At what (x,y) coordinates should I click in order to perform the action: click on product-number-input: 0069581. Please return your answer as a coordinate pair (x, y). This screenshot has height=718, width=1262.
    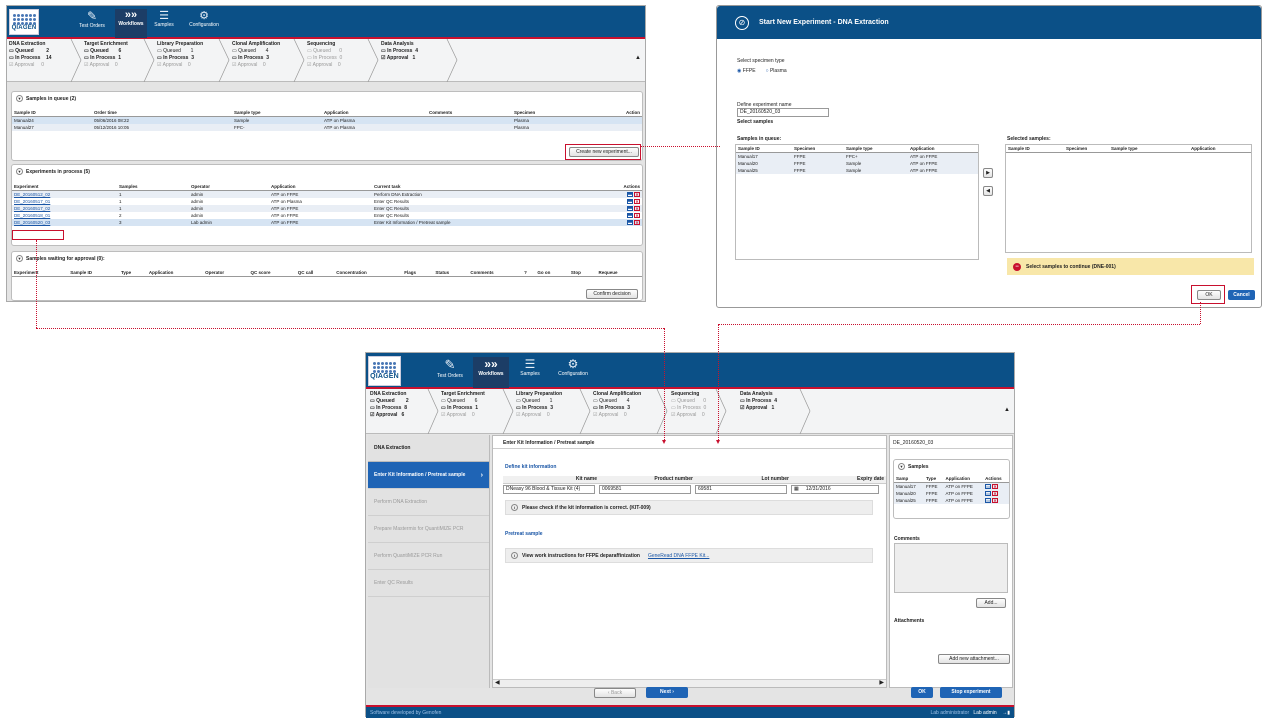
    Looking at the image, I should click on (645, 489).